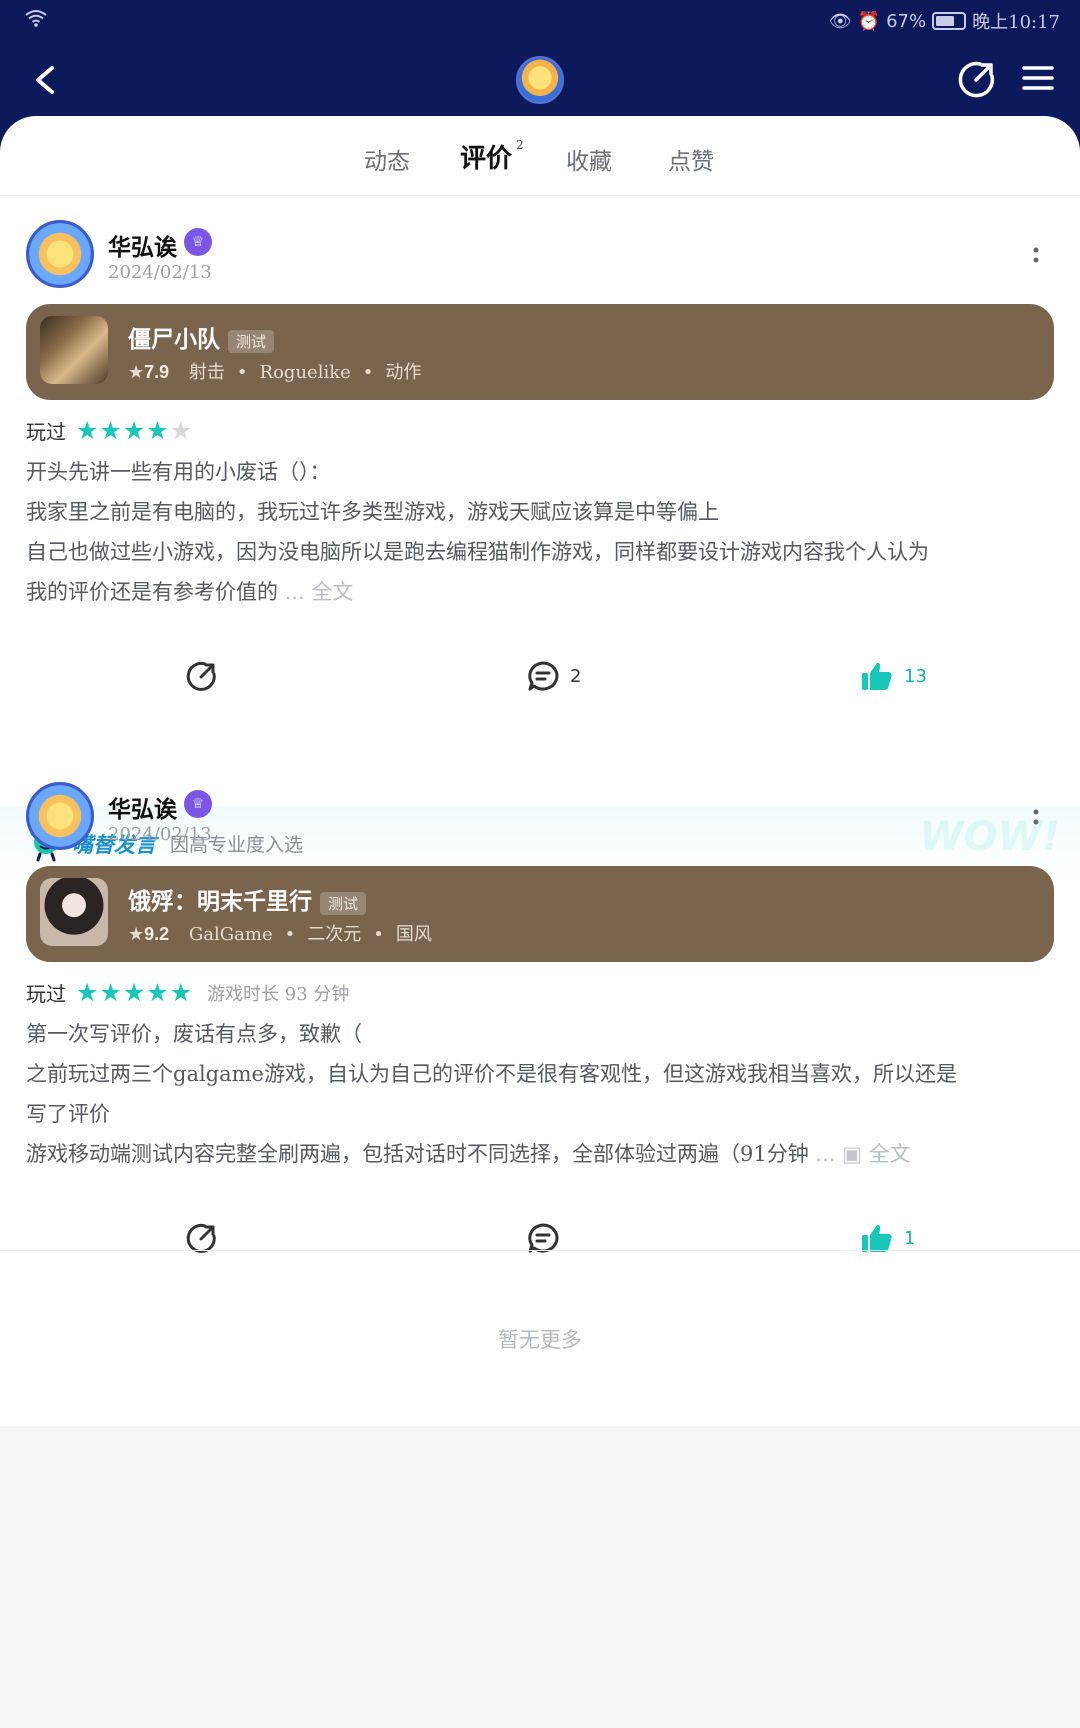 The width and height of the screenshot is (1080, 1728). Describe the element at coordinates (576, 676) in the screenshot. I see `comment-count: 2` at that location.